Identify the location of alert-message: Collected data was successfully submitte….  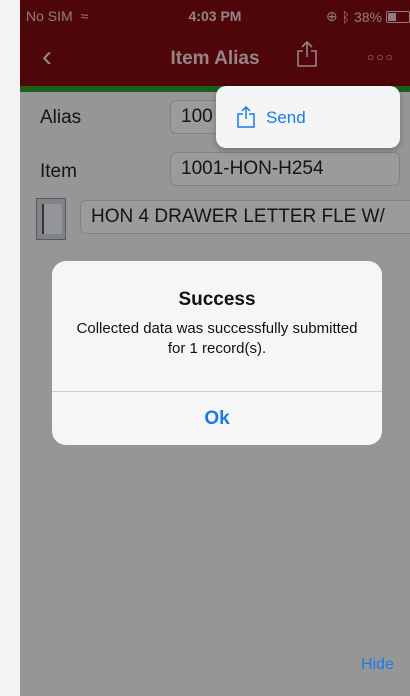
(217, 338).